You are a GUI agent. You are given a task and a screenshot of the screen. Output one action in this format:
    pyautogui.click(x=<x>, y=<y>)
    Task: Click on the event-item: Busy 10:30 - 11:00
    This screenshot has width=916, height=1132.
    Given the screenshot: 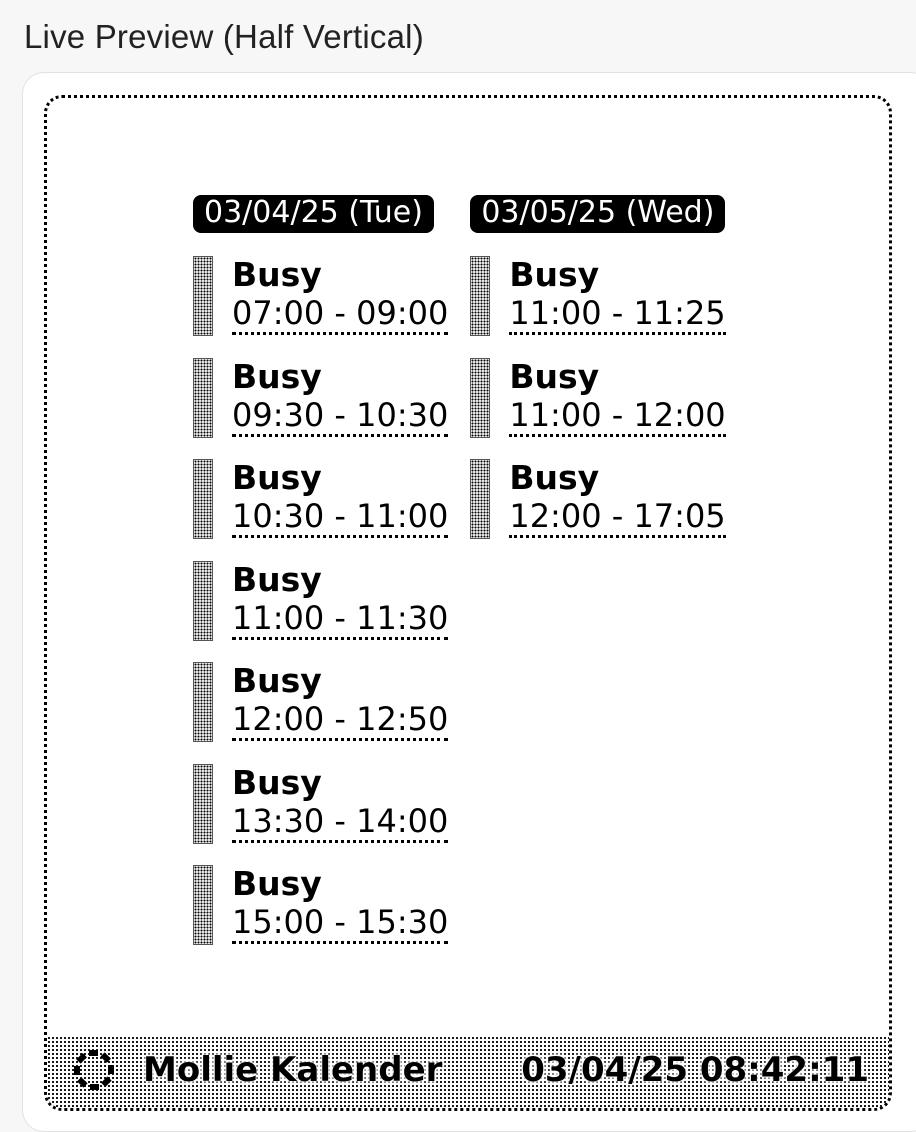 What is the action you would take?
    pyautogui.click(x=321, y=498)
    